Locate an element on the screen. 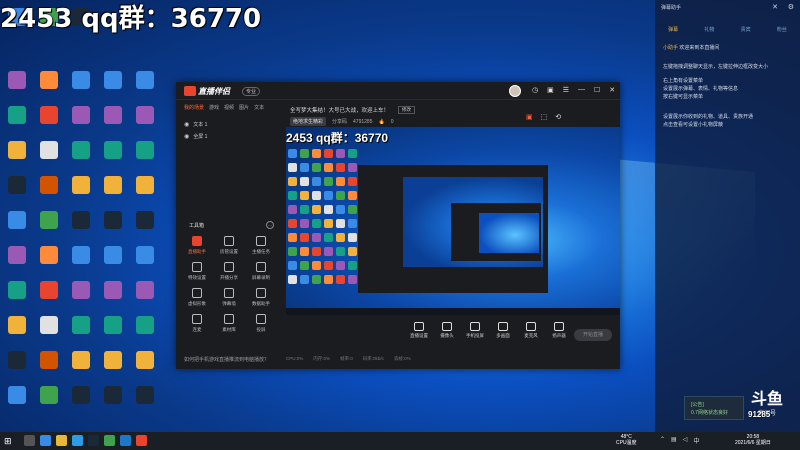 The height and width of the screenshot is (450, 800). file-explorer-icon is located at coordinates (61, 440).